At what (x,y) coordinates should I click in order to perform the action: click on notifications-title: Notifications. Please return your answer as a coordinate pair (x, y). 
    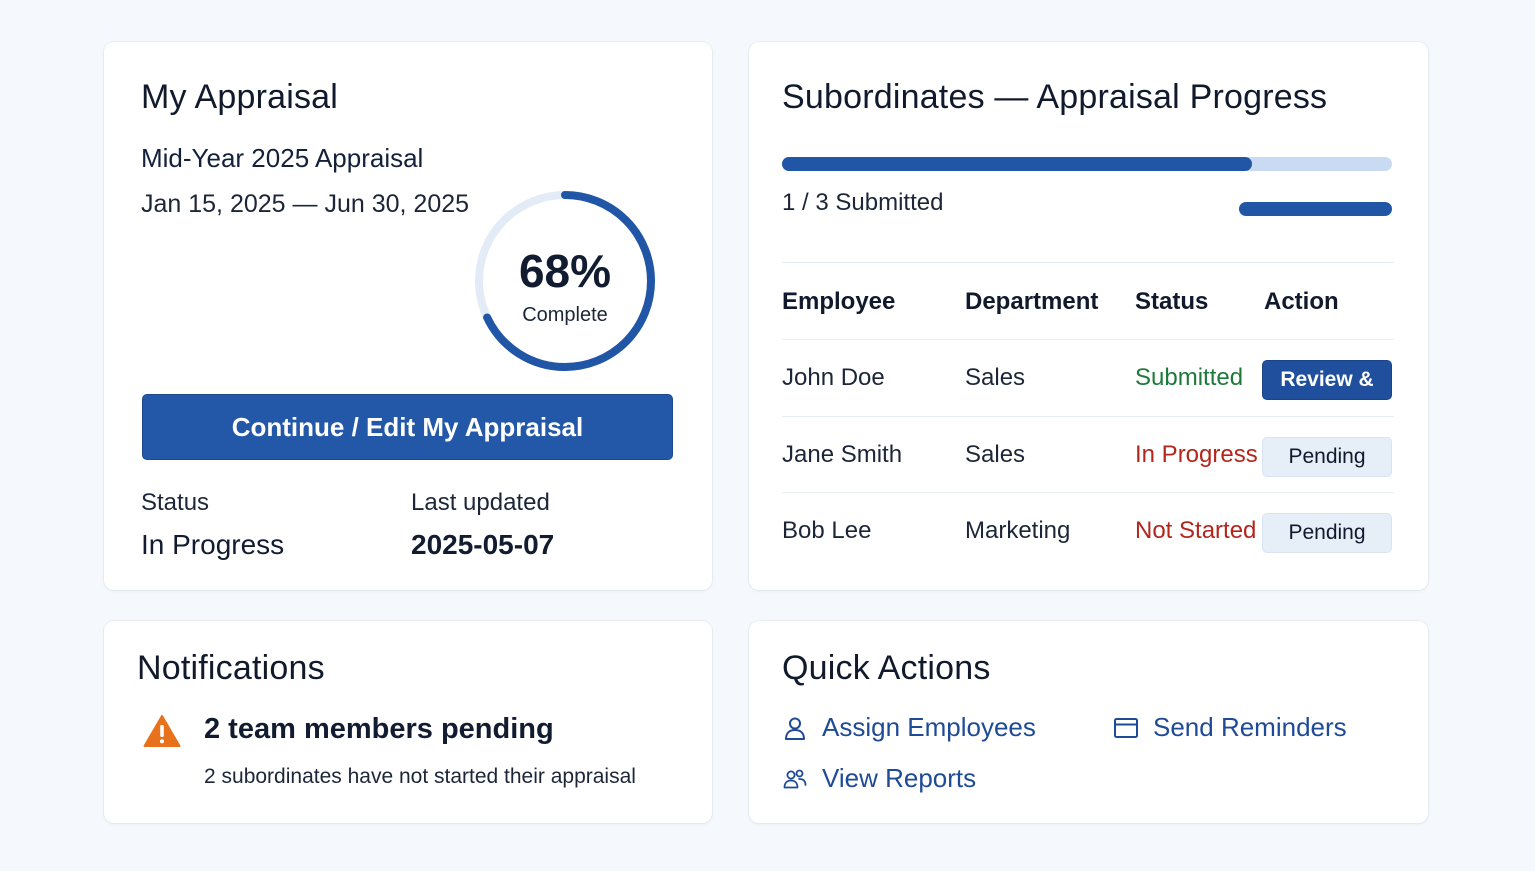
    Looking at the image, I should click on (231, 668).